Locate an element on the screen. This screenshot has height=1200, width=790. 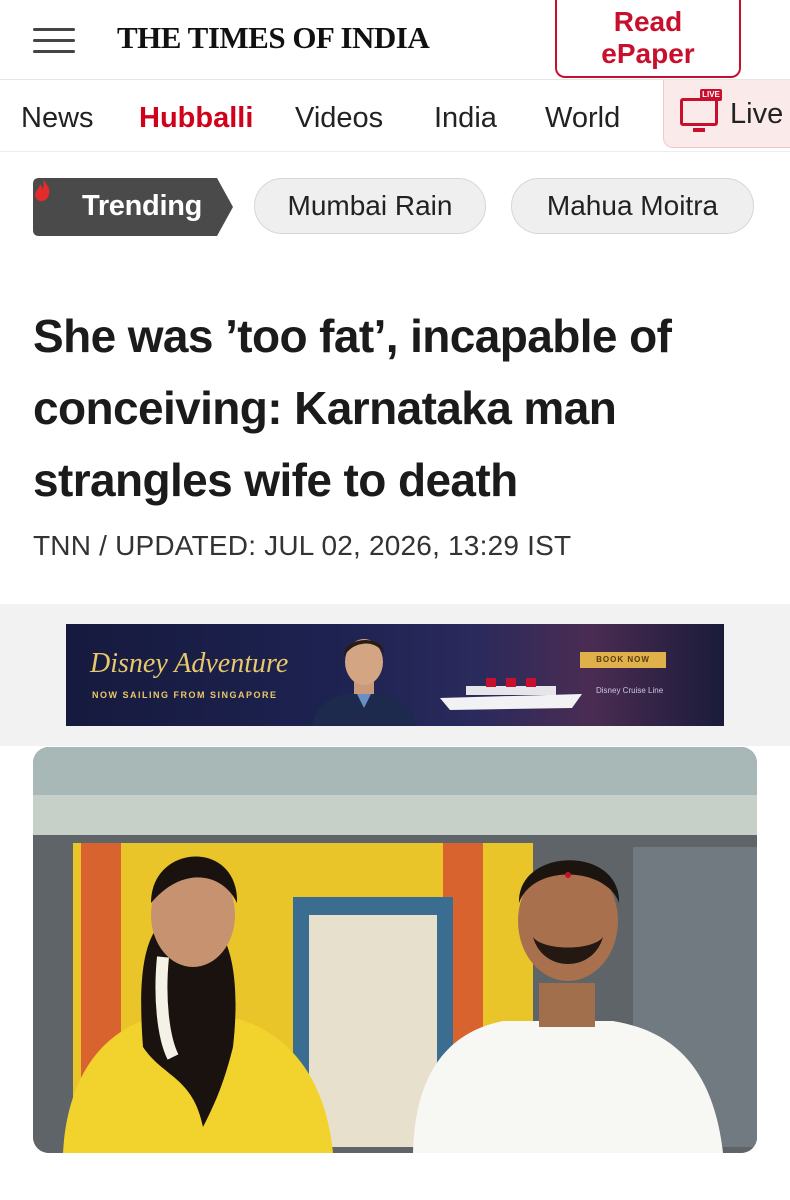
live-tag: LIVE is located at coordinates (711, 95).